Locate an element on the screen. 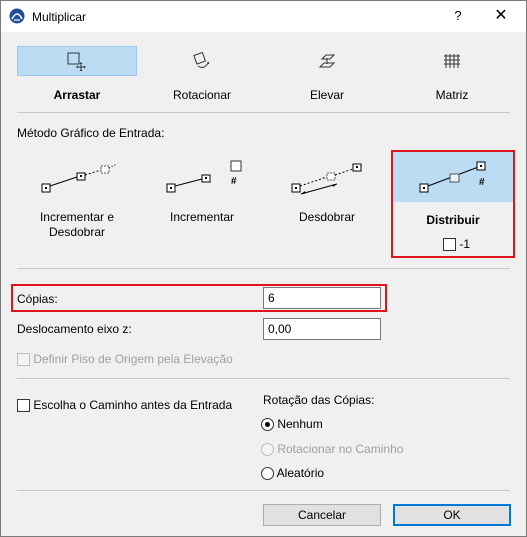 The image size is (527, 537). rotation-random-label: Aleatório is located at coordinates (300, 473).